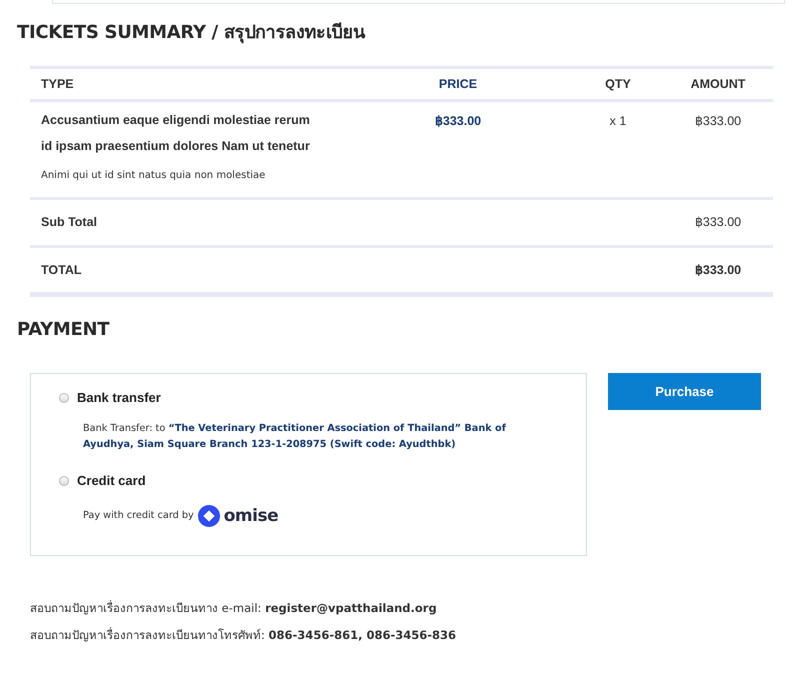 This screenshot has height=683, width=798. What do you see at coordinates (458, 121) in the screenshot?
I see `price-value: ฿333.00` at bounding box center [458, 121].